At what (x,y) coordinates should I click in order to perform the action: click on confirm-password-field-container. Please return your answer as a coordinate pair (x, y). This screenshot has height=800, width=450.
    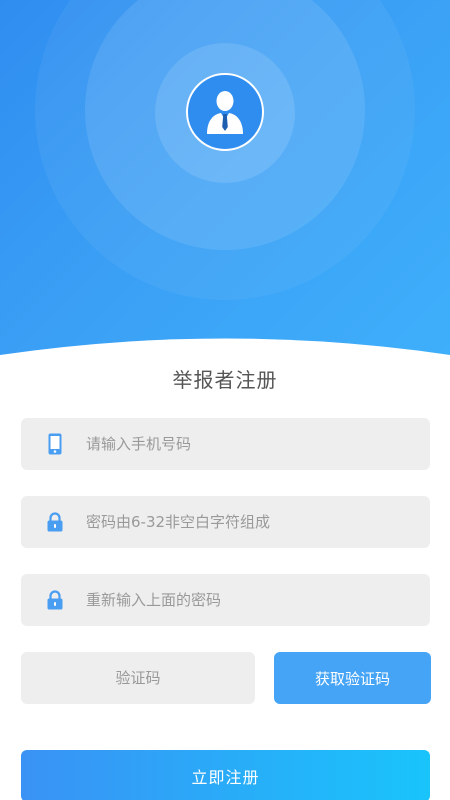
    Looking at the image, I should click on (225, 600).